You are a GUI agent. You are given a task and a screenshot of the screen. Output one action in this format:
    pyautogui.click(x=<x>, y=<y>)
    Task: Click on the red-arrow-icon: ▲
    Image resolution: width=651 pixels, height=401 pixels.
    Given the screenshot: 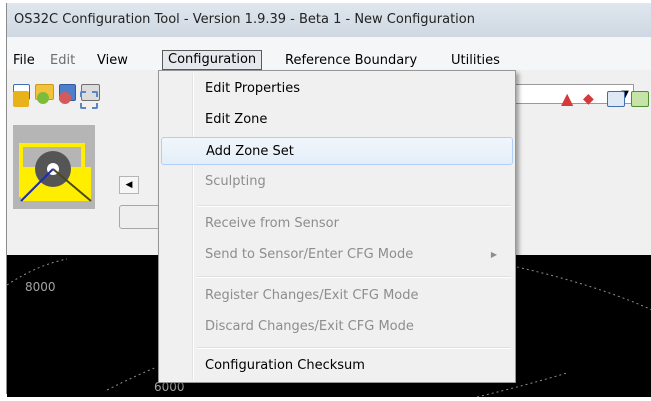 What is the action you would take?
    pyautogui.click(x=569, y=99)
    